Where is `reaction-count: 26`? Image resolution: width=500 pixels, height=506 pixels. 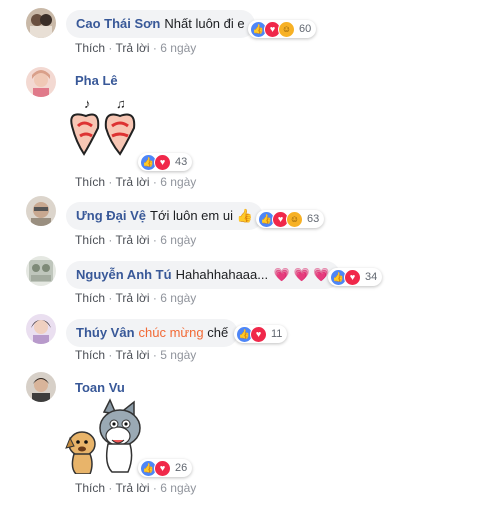
reaction-count: 26 is located at coordinates (181, 468).